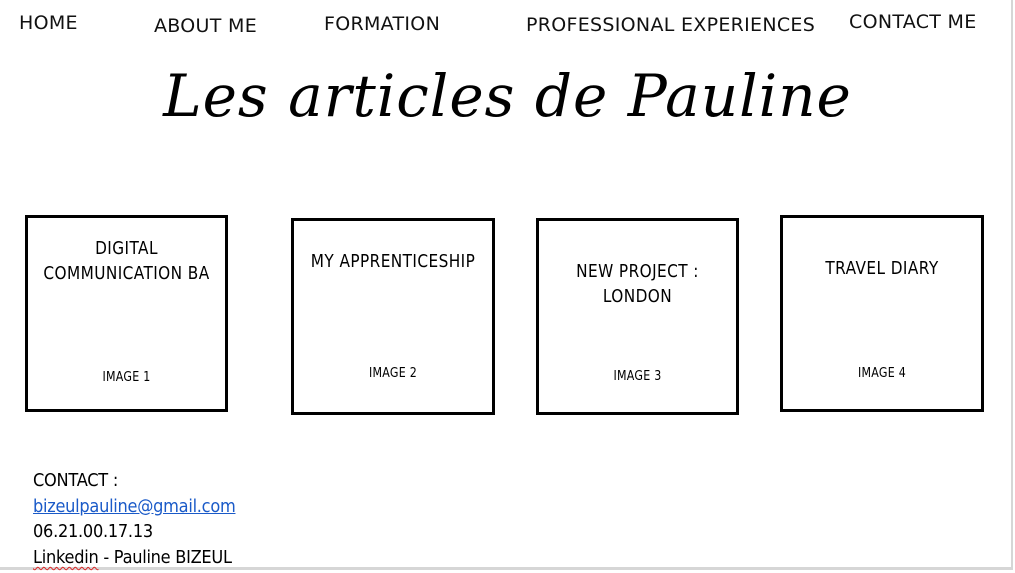  Describe the element at coordinates (126, 377) in the screenshot. I see `article-card-image-placeholder: IMAGE 1` at that location.